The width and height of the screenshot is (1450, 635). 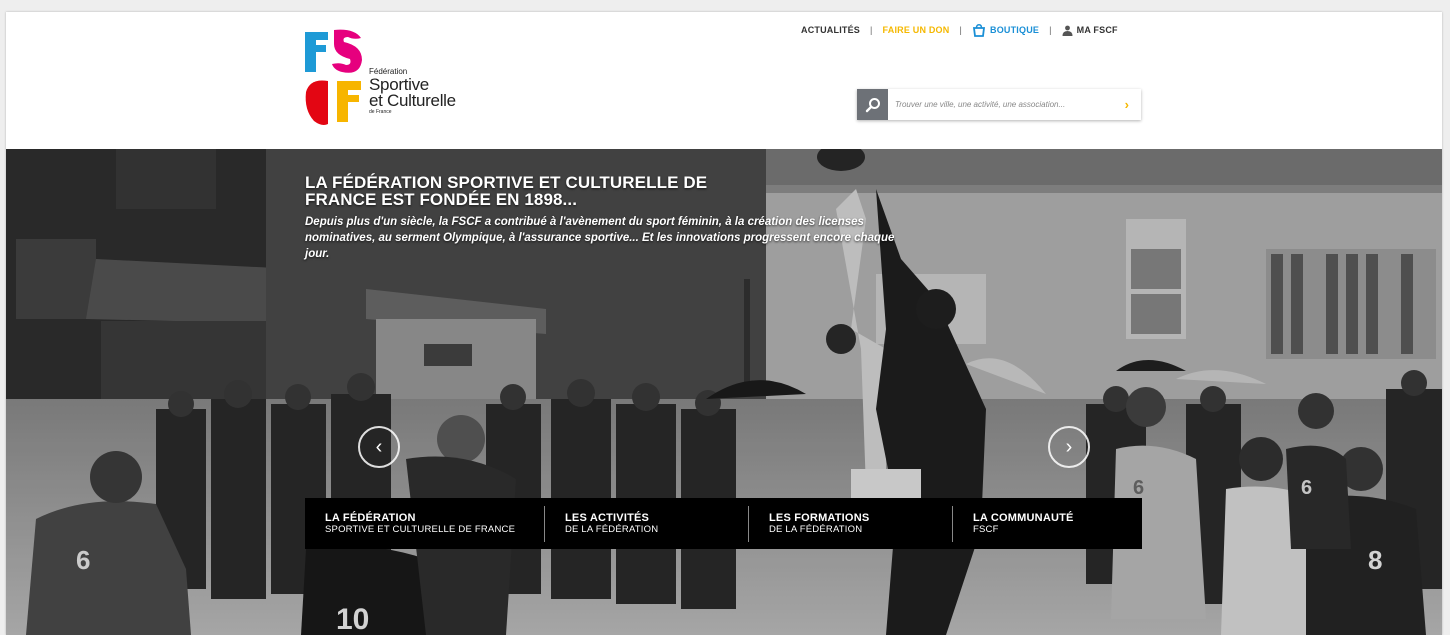 I want to click on menu-item-activites: LES ACTIVITÉS DE LA FÉDÉRATION, so click(x=646, y=523).